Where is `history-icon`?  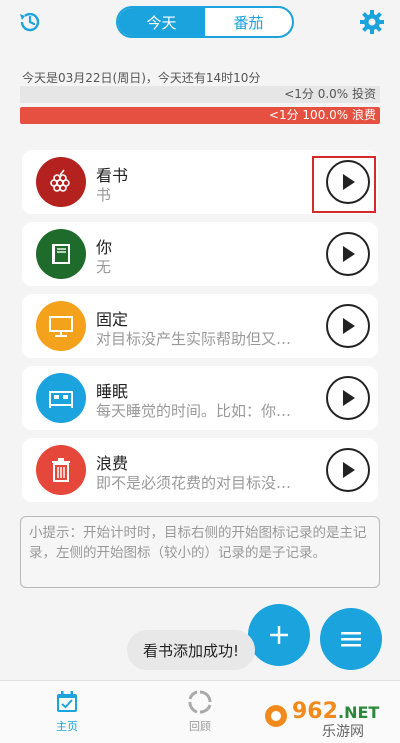
history-icon is located at coordinates (30, 22).